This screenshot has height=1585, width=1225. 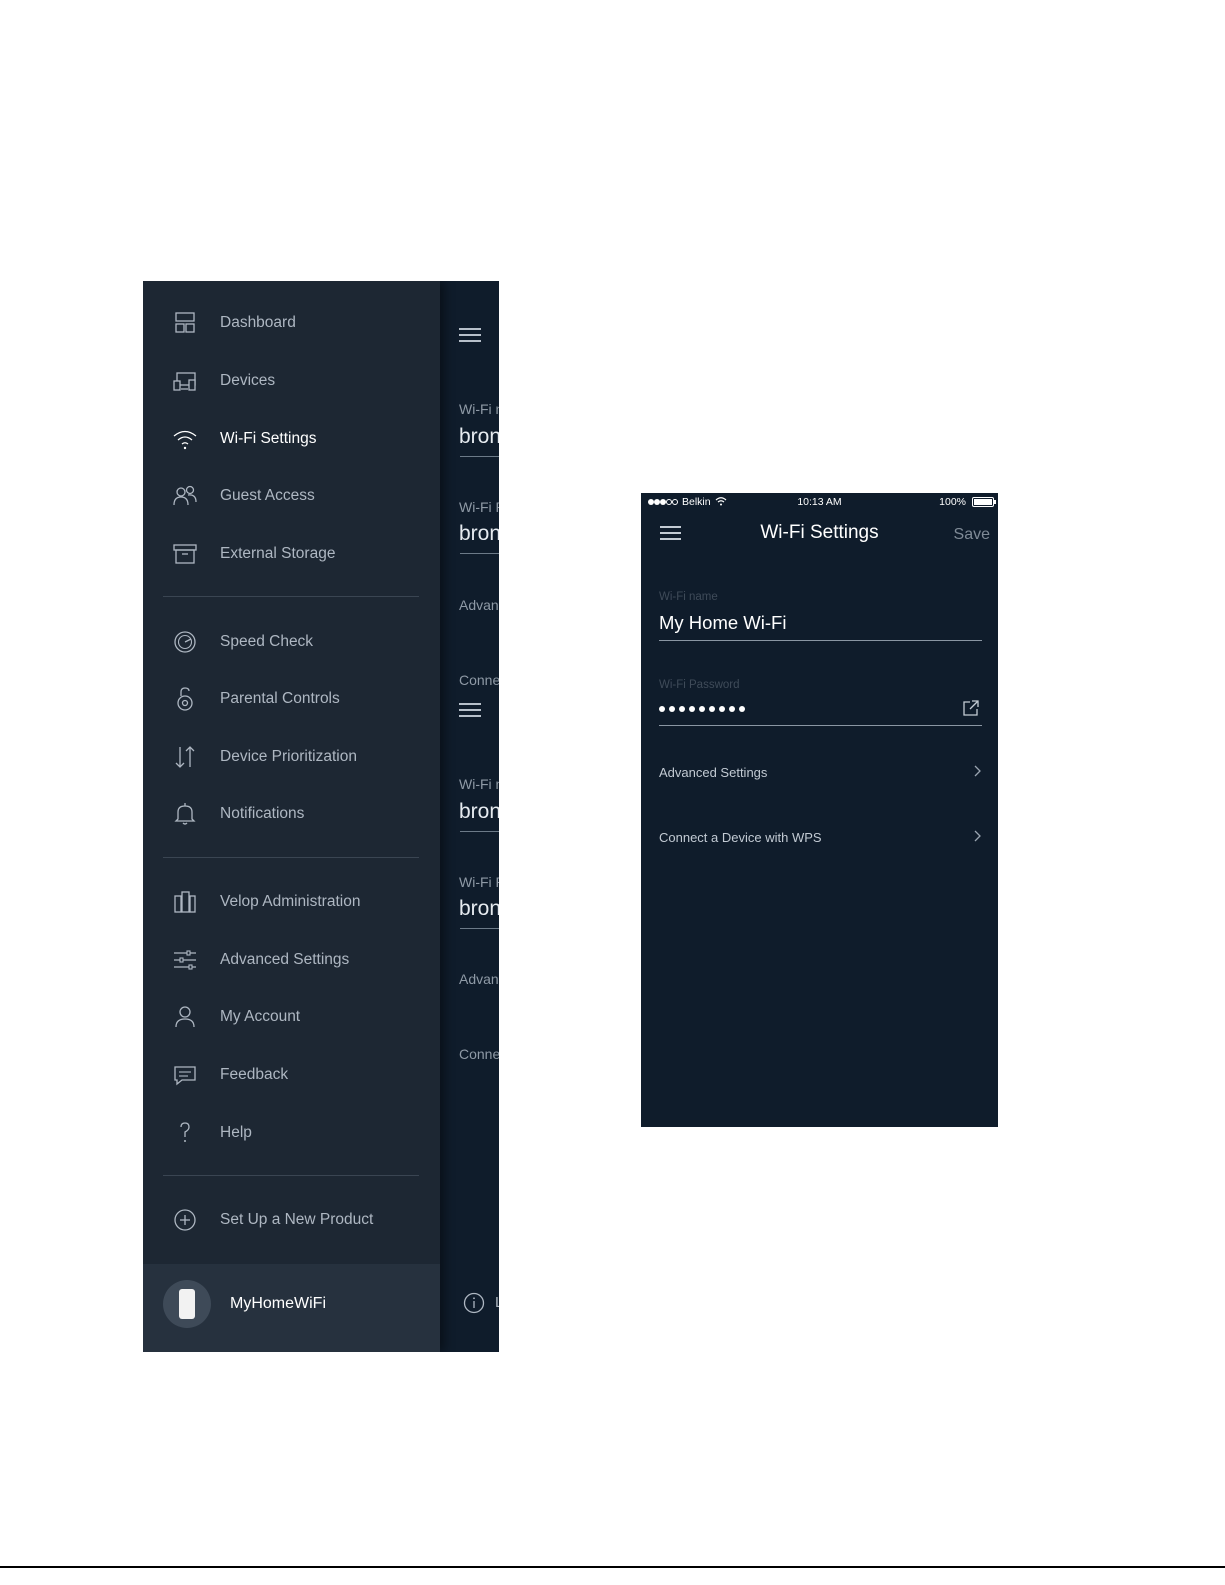 I want to click on wifi-password-field, so click(x=702, y=709).